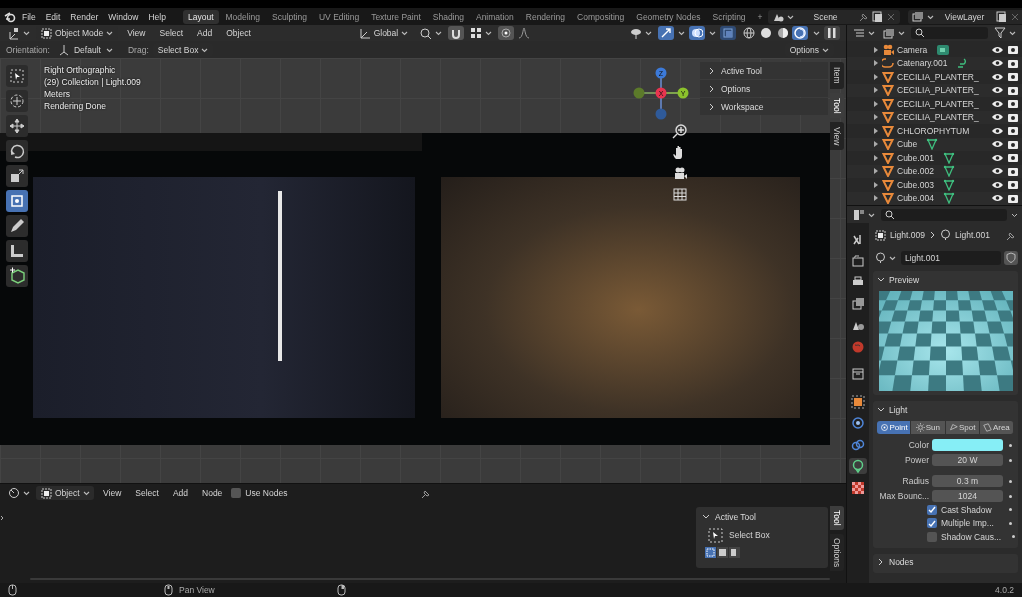 The image size is (1022, 597). Describe the element at coordinates (65, 493) in the screenshot. I see `shader-type-dropdown: Object` at that location.